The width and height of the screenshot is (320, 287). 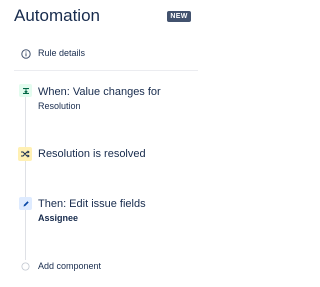 What do you see at coordinates (25, 154) in the screenshot?
I see `shuffle-icon` at bounding box center [25, 154].